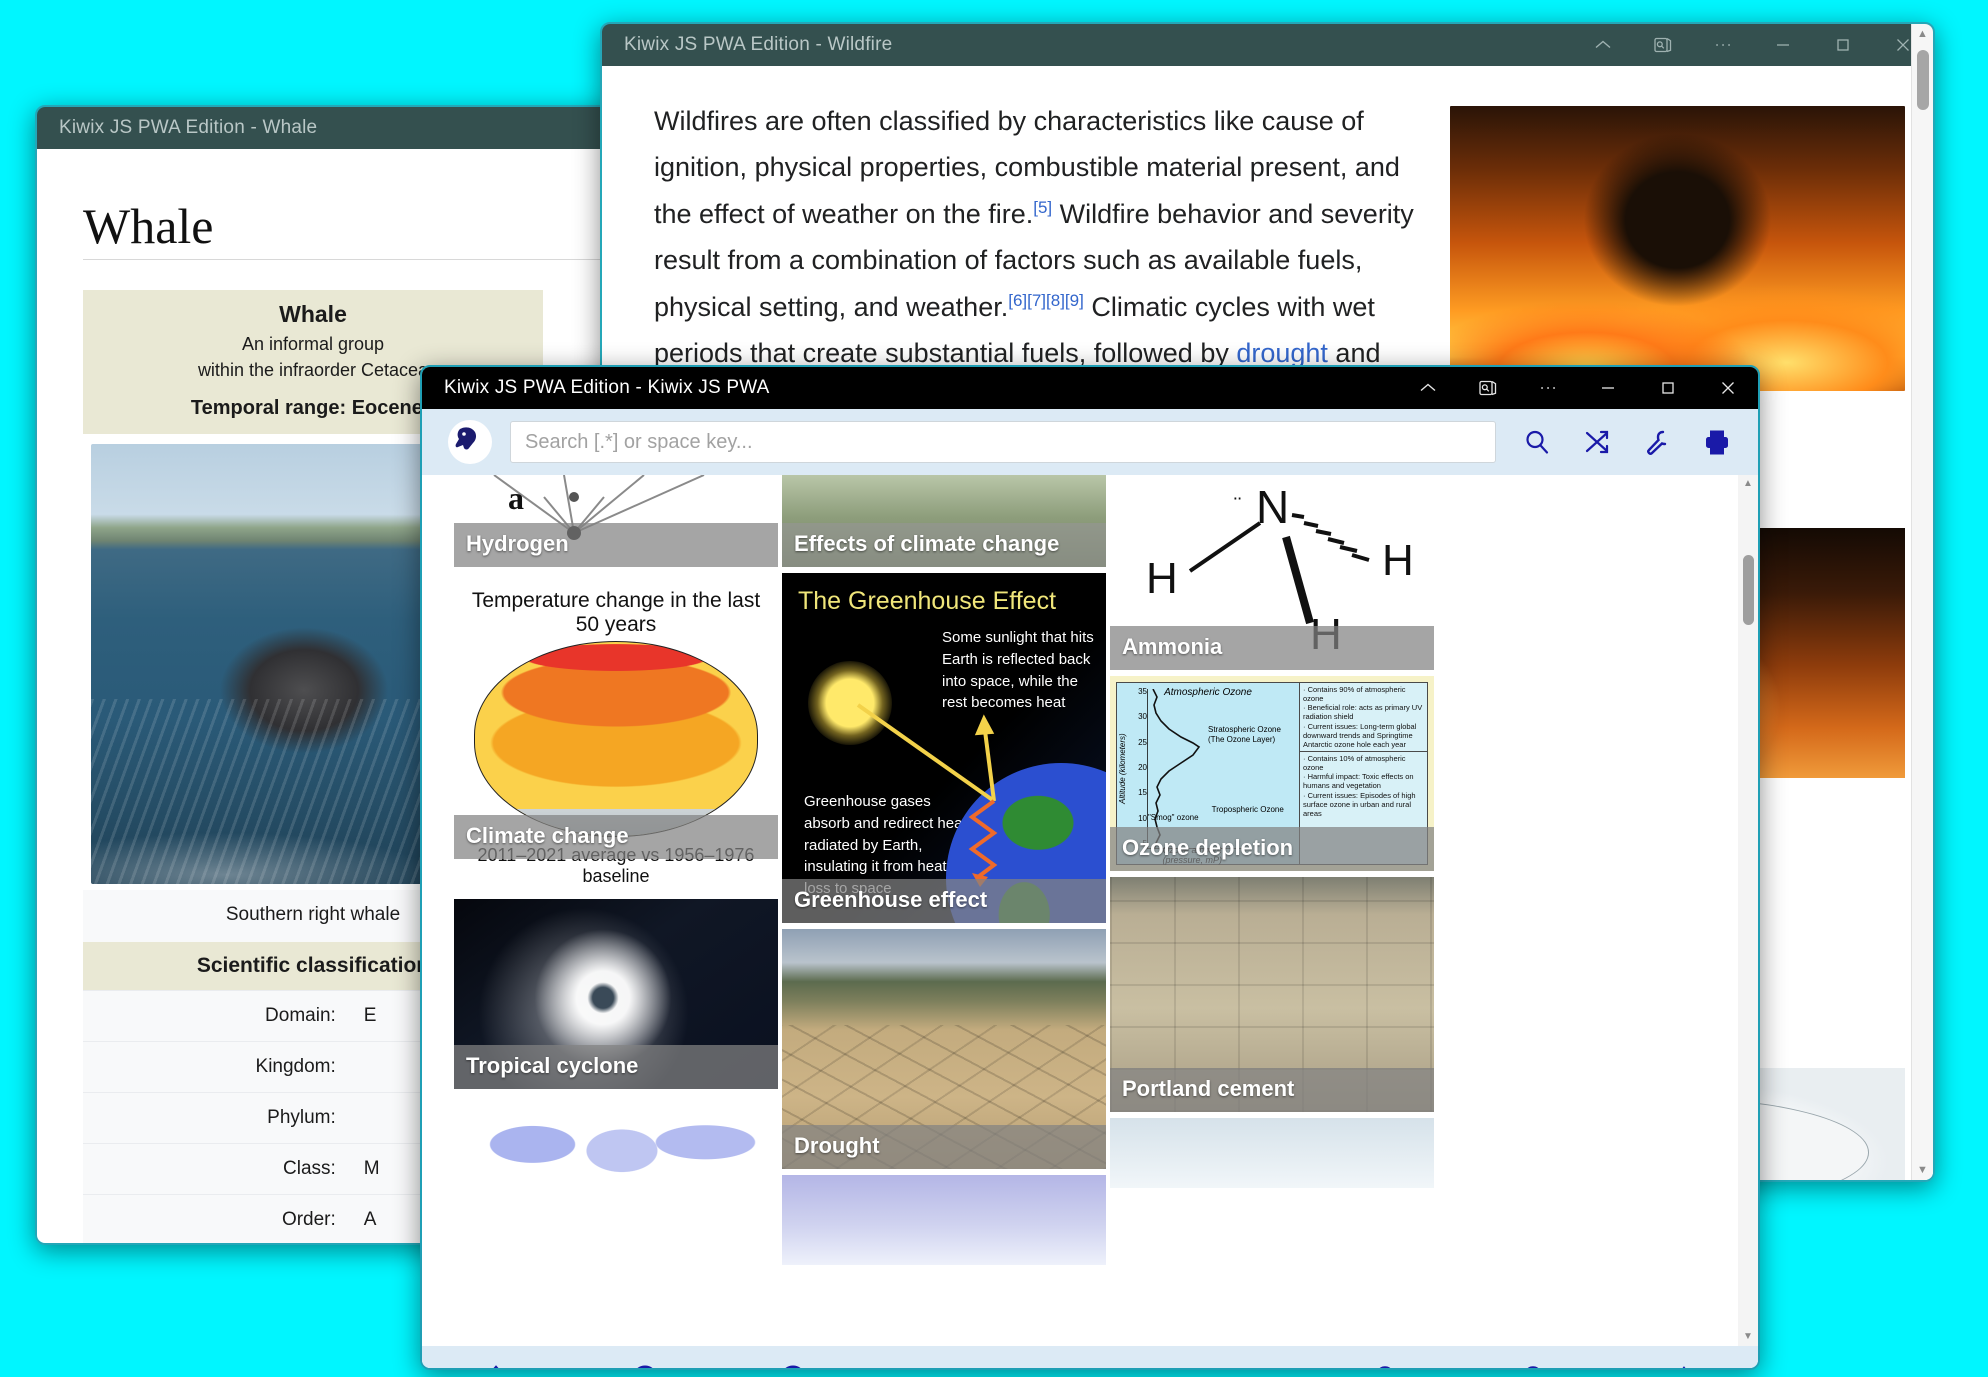  I want to click on tile-ice, so click(944, 1220).